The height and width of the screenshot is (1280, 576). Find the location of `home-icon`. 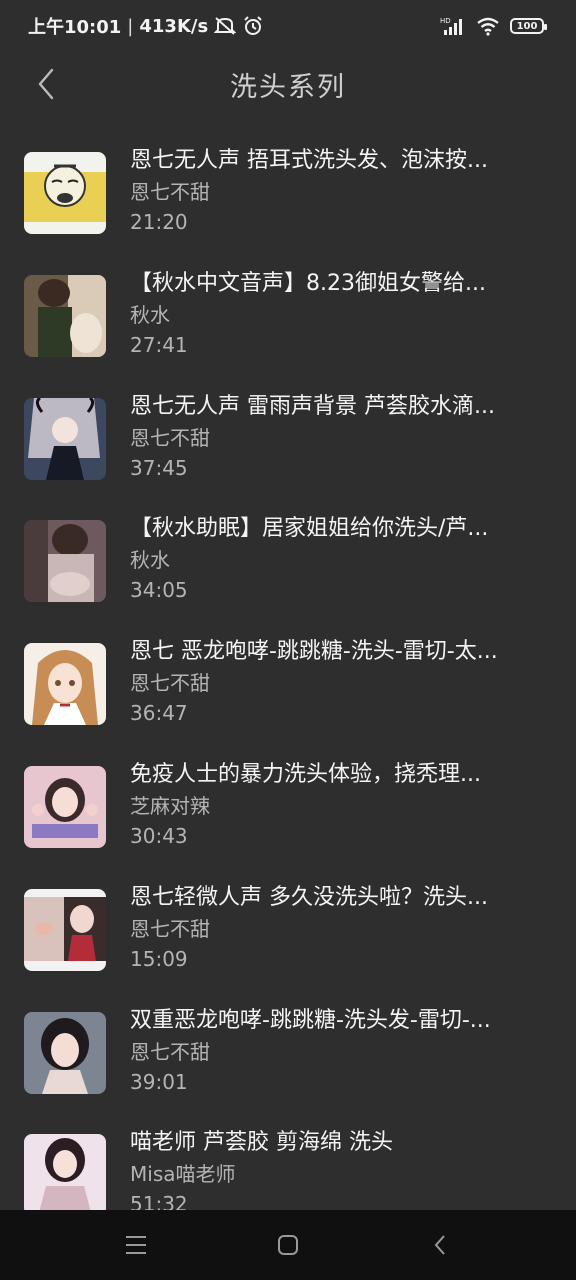

home-icon is located at coordinates (288, 1245).